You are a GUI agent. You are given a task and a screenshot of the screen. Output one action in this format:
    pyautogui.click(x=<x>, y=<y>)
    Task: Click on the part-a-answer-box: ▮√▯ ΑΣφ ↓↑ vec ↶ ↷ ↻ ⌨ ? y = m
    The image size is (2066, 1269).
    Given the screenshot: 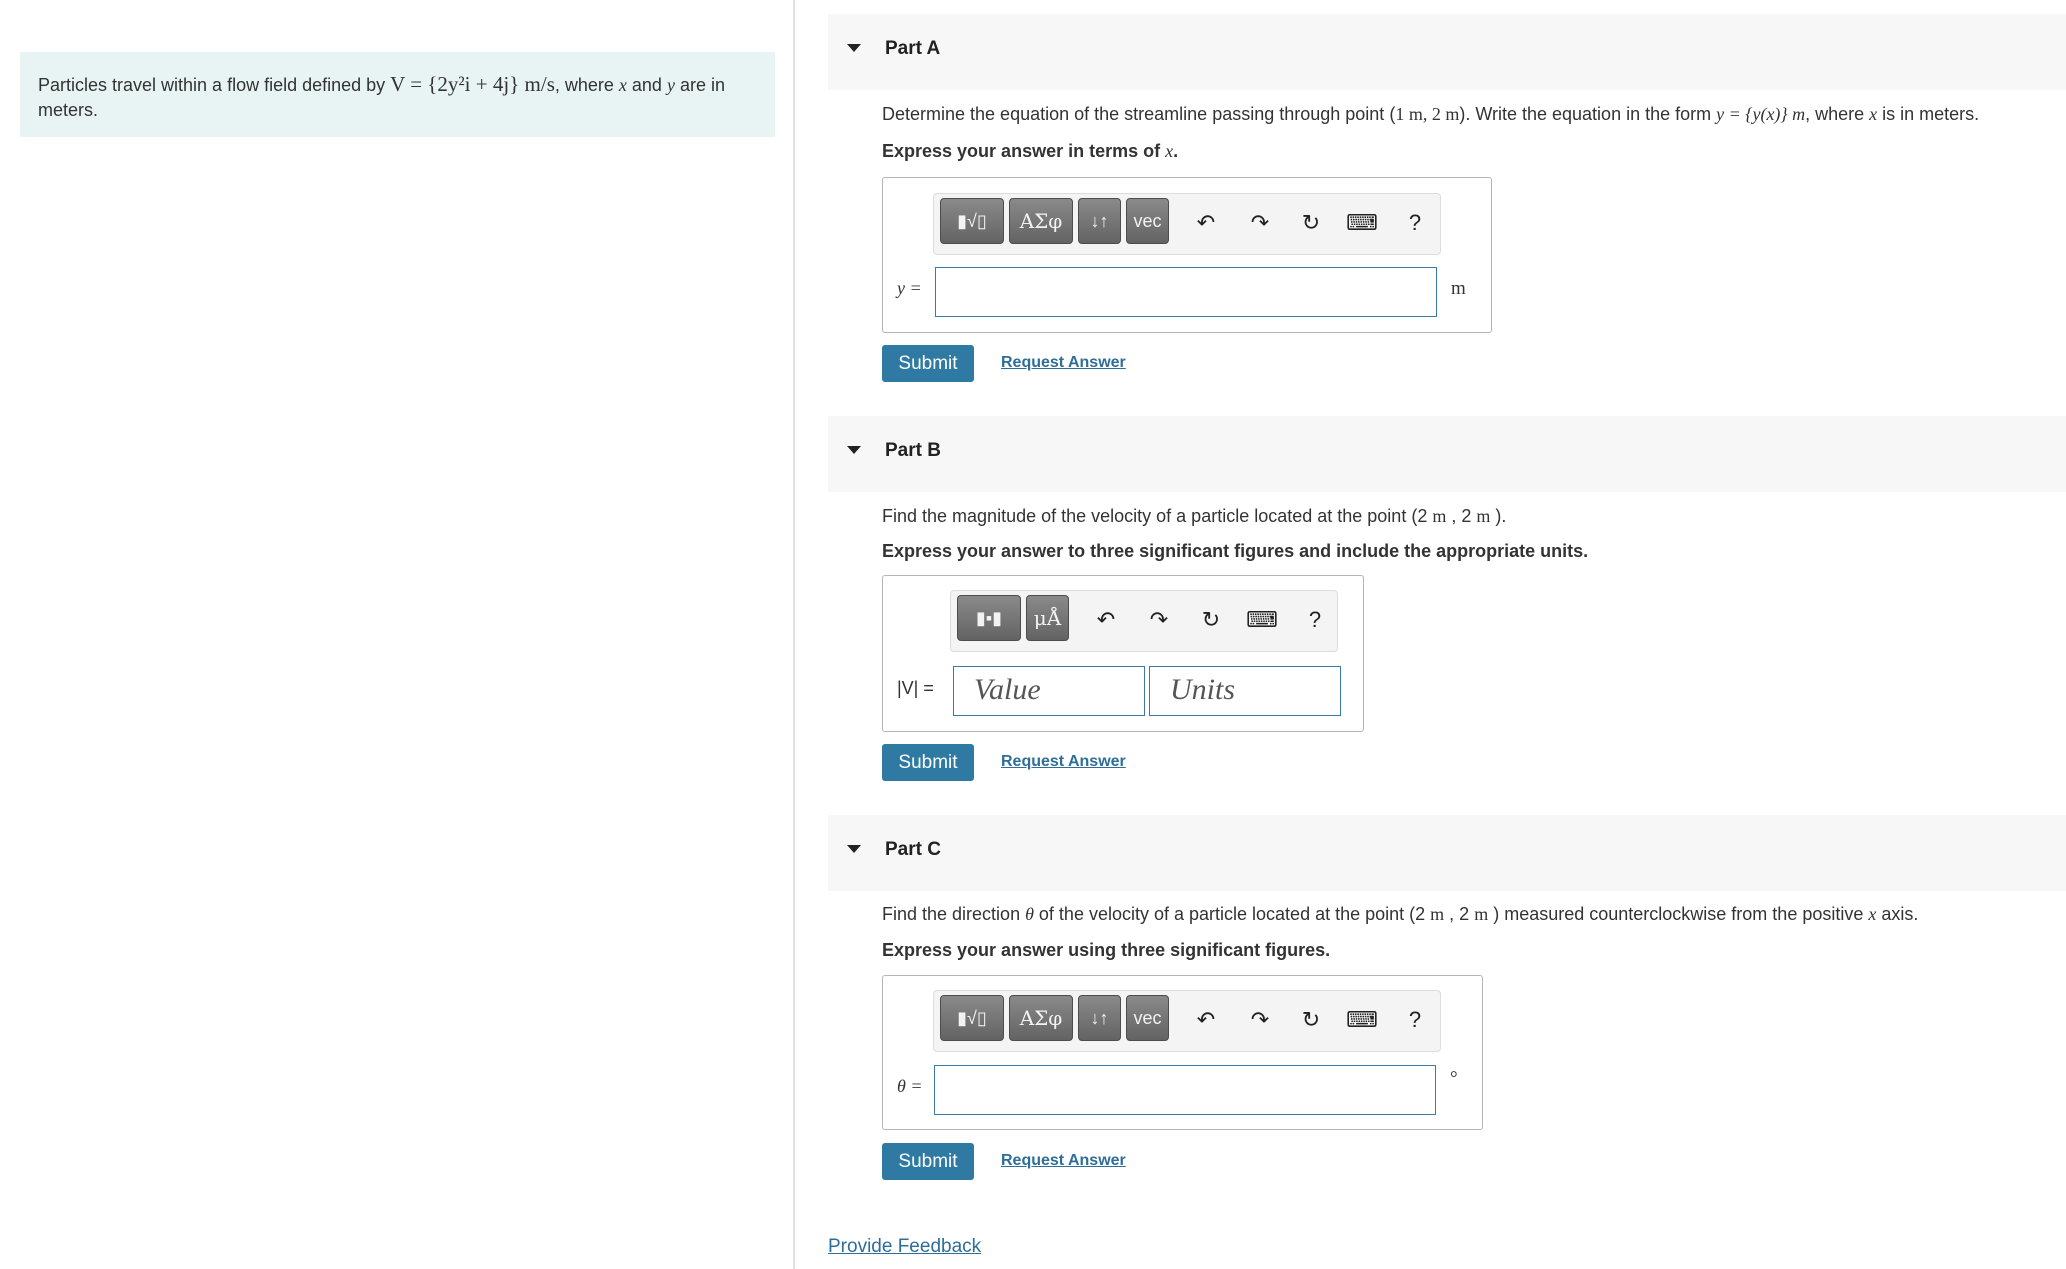 What is the action you would take?
    pyautogui.click(x=1187, y=255)
    